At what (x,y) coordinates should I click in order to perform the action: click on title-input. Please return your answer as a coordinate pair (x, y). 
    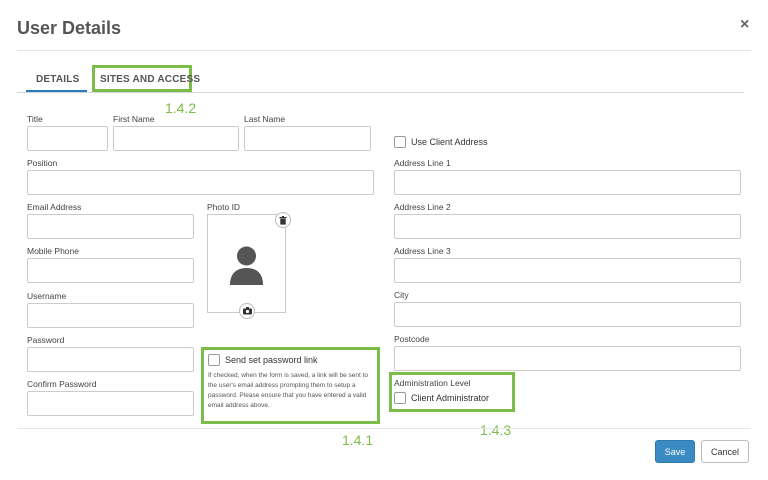
    Looking at the image, I should click on (67, 138).